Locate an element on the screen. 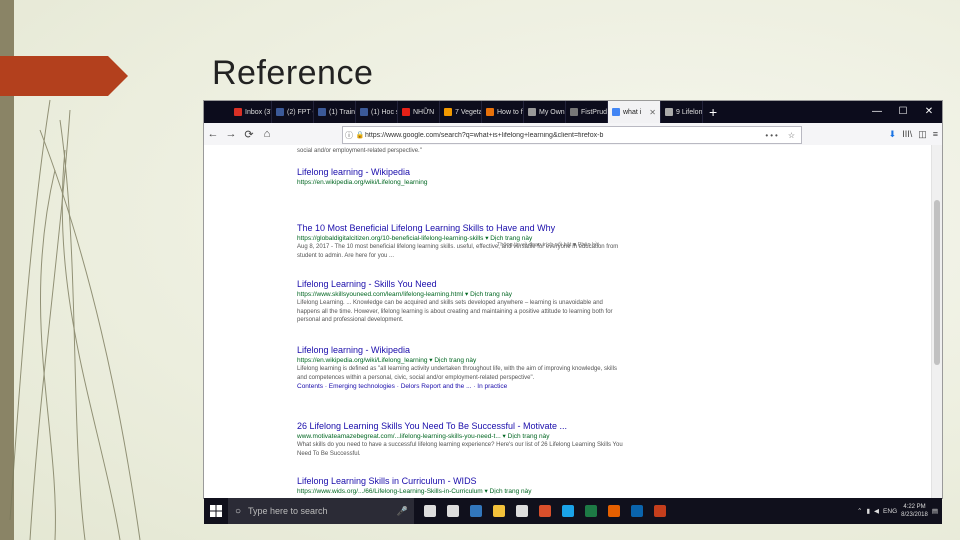  home-button: ⌂ is located at coordinates (267, 134).